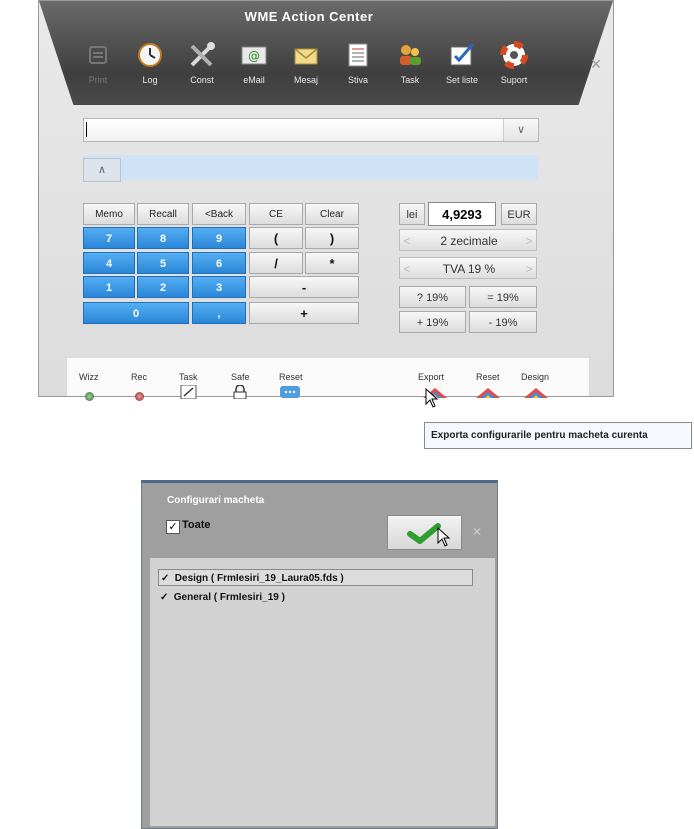 Image resolution: width=694 pixels, height=829 pixels. I want to click on toolbar-task-button: Task, so click(410, 63).